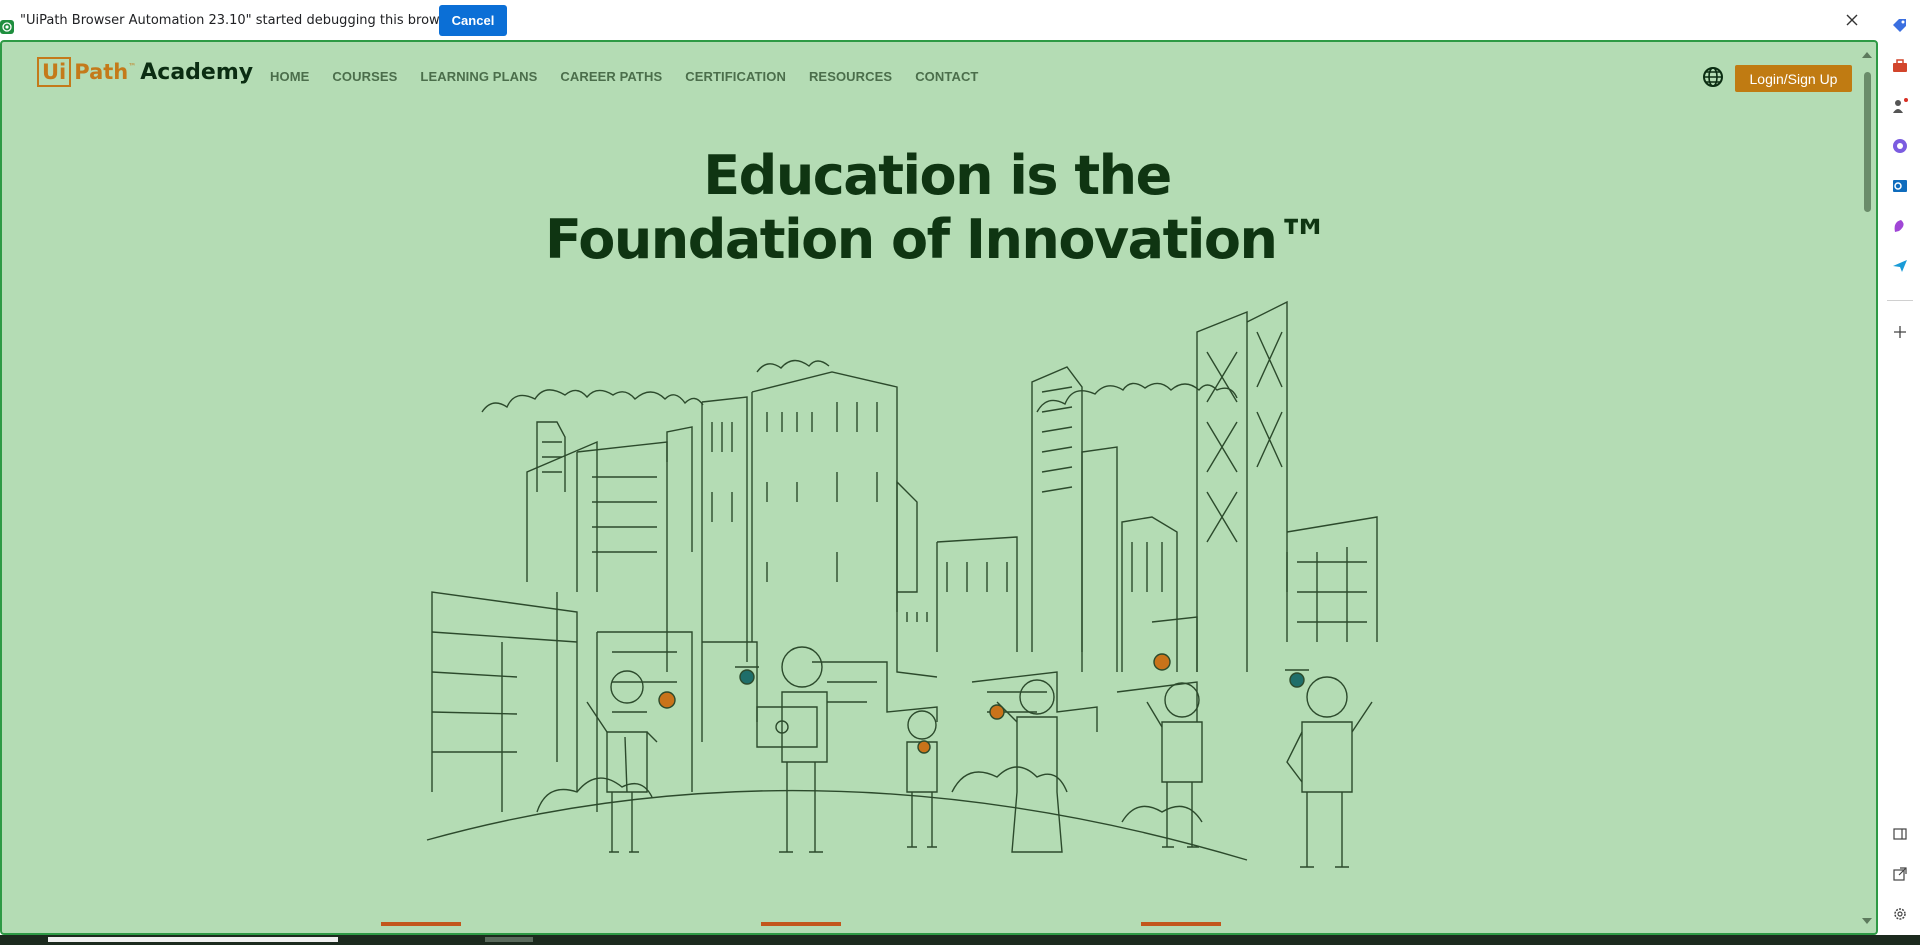 This screenshot has height=945, width=1920. What do you see at coordinates (850, 76) in the screenshot?
I see `nav-resources: RESOURCES` at bounding box center [850, 76].